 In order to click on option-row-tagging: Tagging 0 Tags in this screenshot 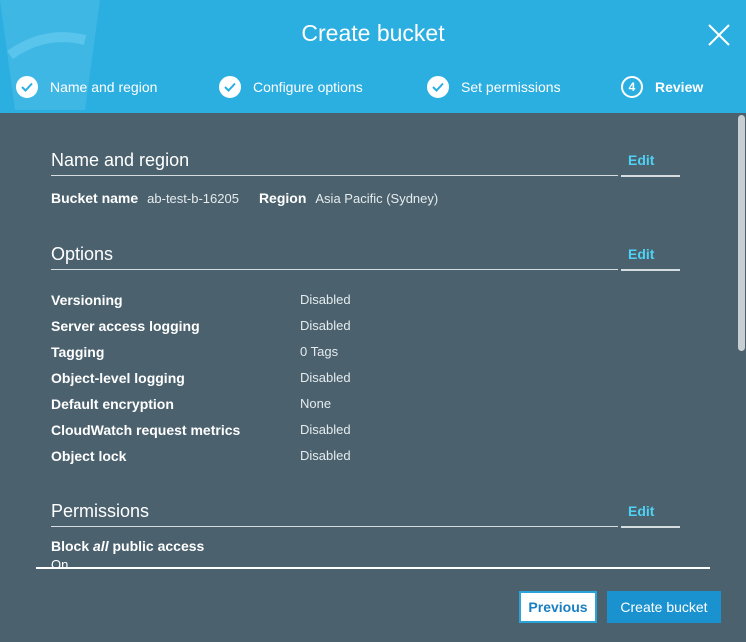, I will do `click(301, 354)`.